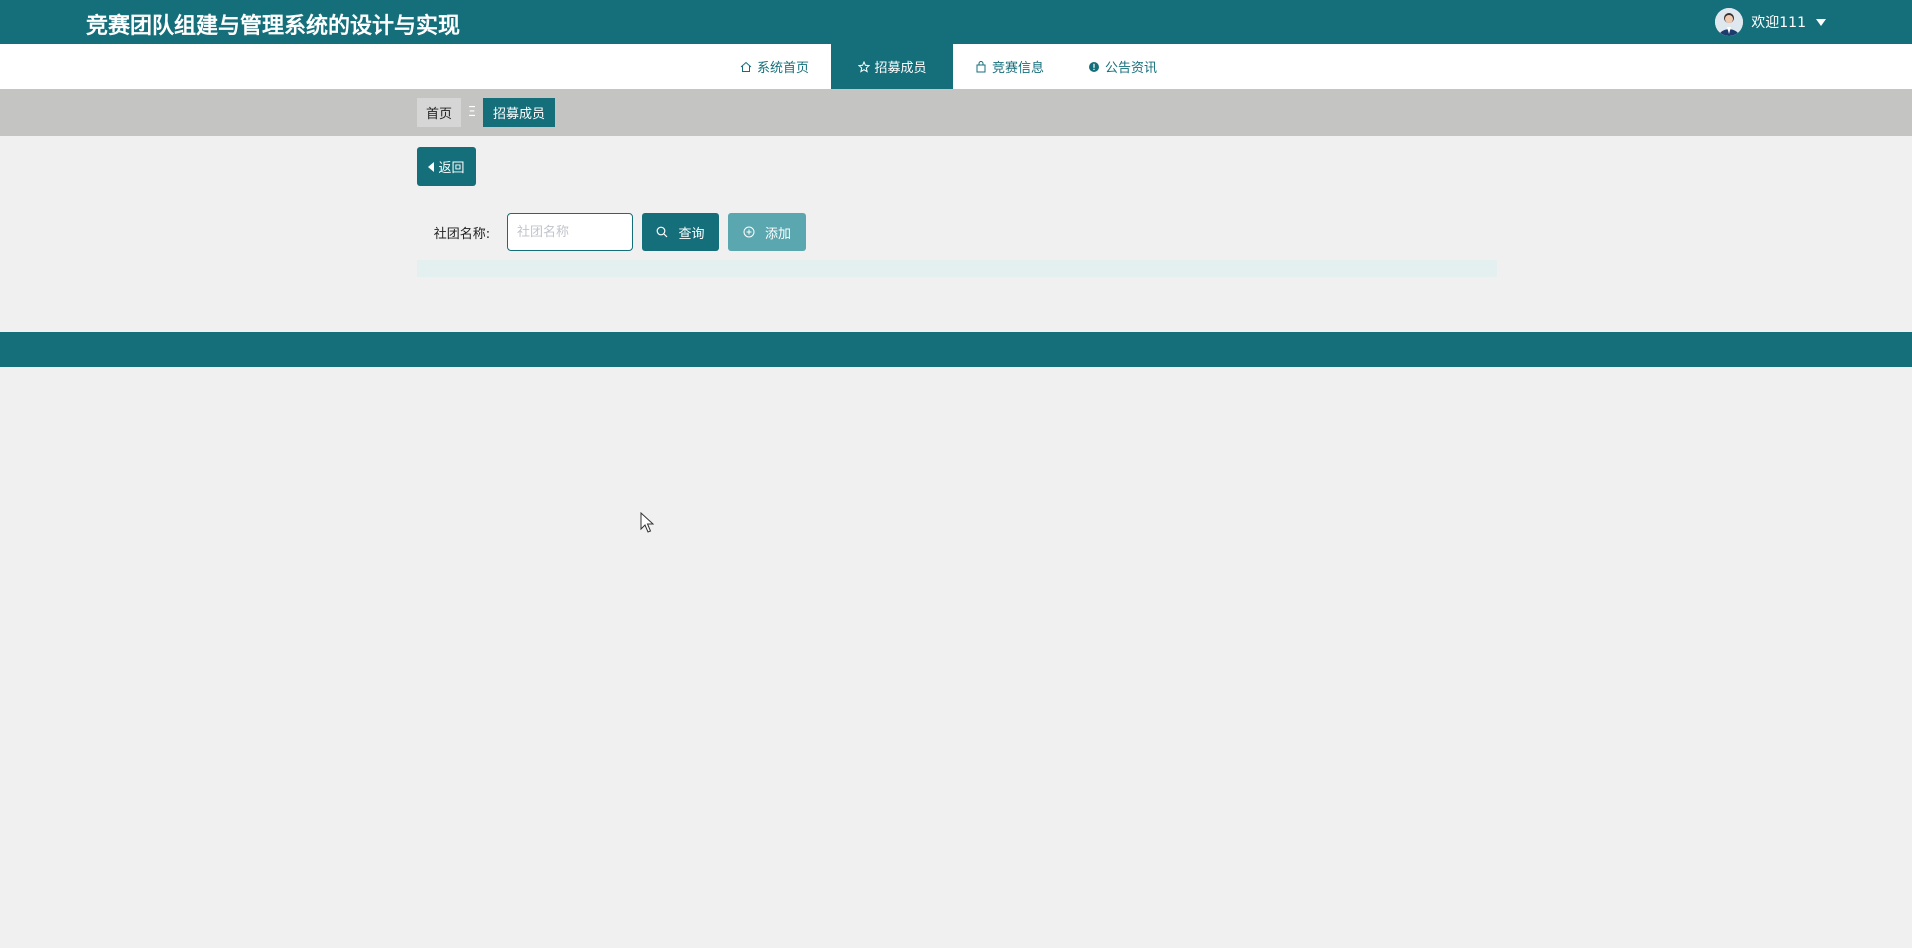  What do you see at coordinates (746, 66) in the screenshot?
I see `home-icon` at bounding box center [746, 66].